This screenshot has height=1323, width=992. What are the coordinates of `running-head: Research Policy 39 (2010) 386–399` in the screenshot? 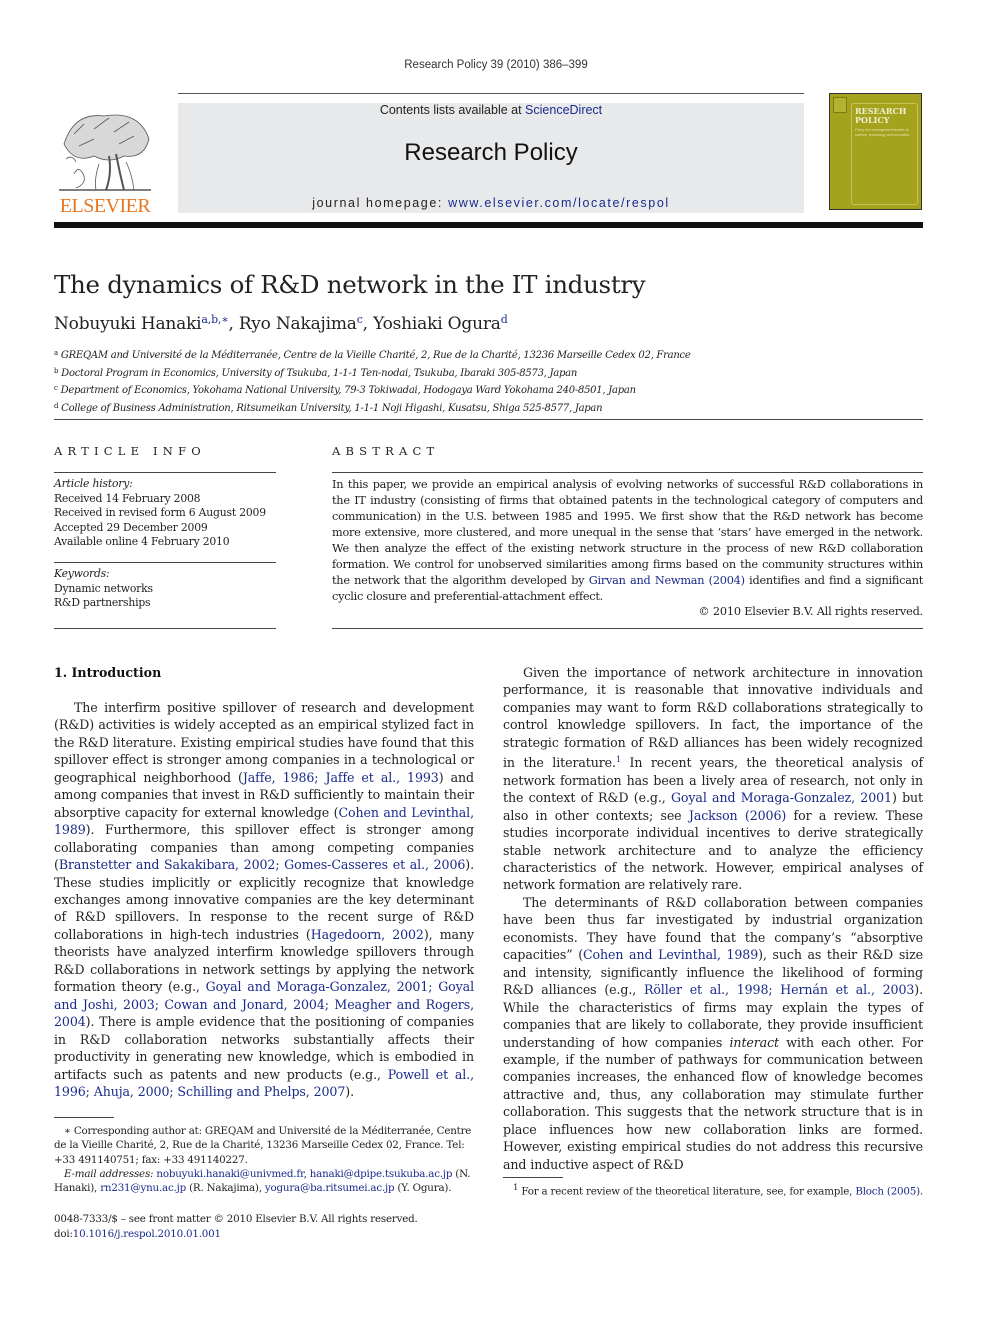 It's located at (496, 65).